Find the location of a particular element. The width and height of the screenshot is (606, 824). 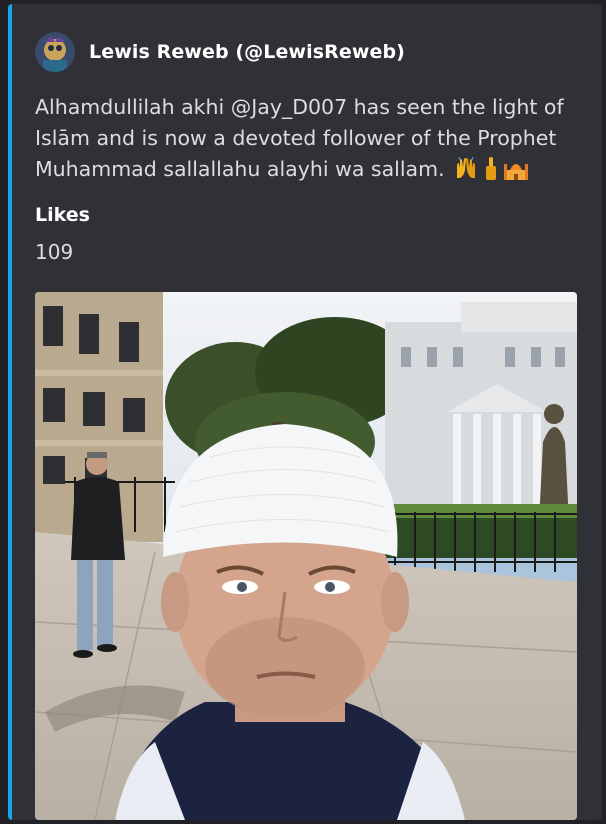

author-avatar is located at coordinates (55, 52).